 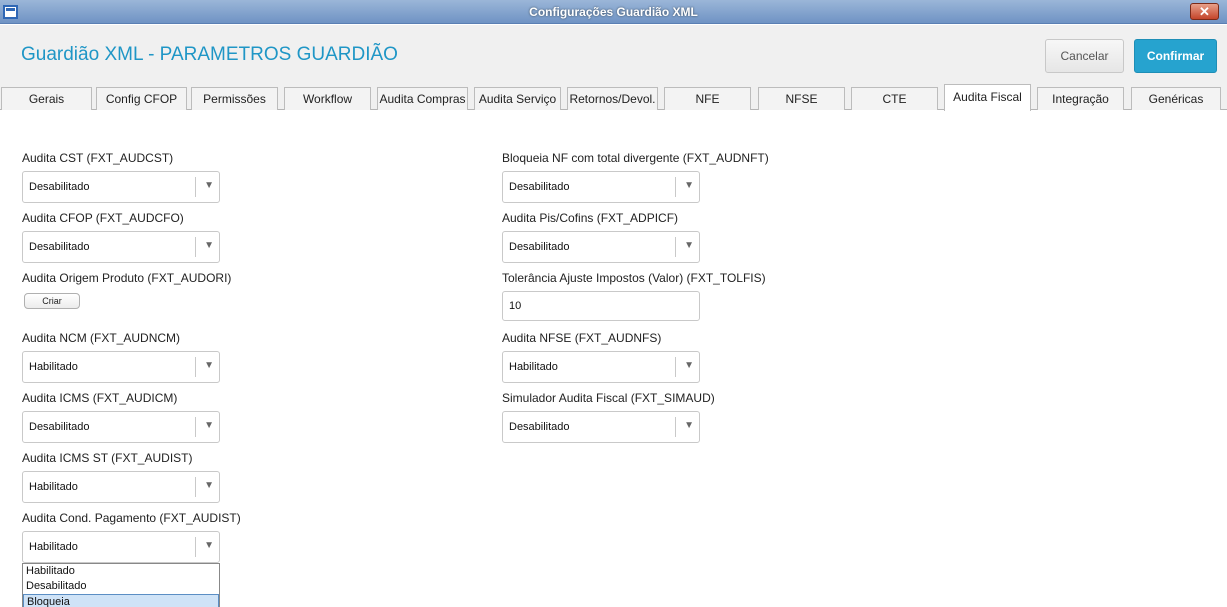 What do you see at coordinates (52, 301) in the screenshot?
I see `criar-button: Criar` at bounding box center [52, 301].